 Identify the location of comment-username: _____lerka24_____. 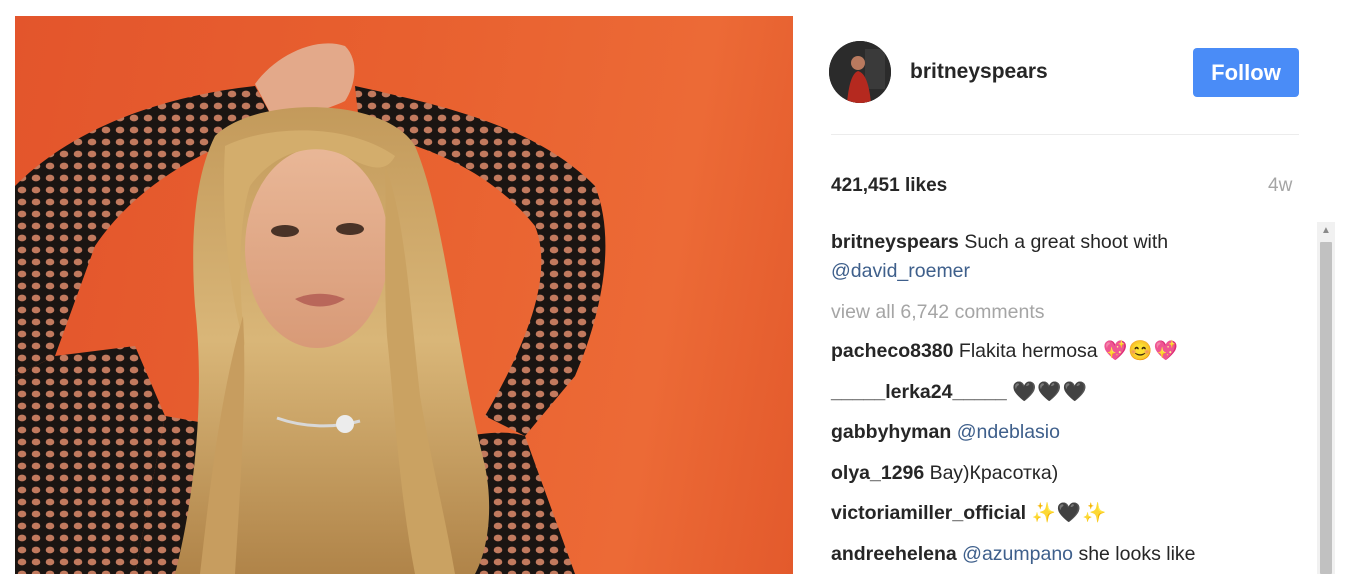
(919, 392).